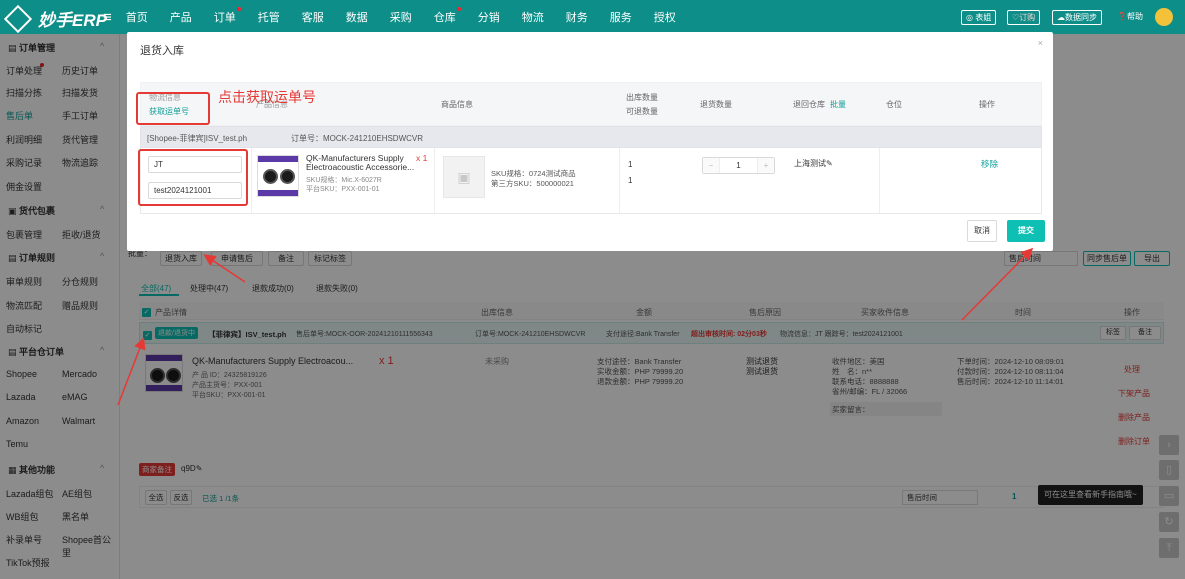  I want to click on arrow-to-checkbox, so click(131, 371).